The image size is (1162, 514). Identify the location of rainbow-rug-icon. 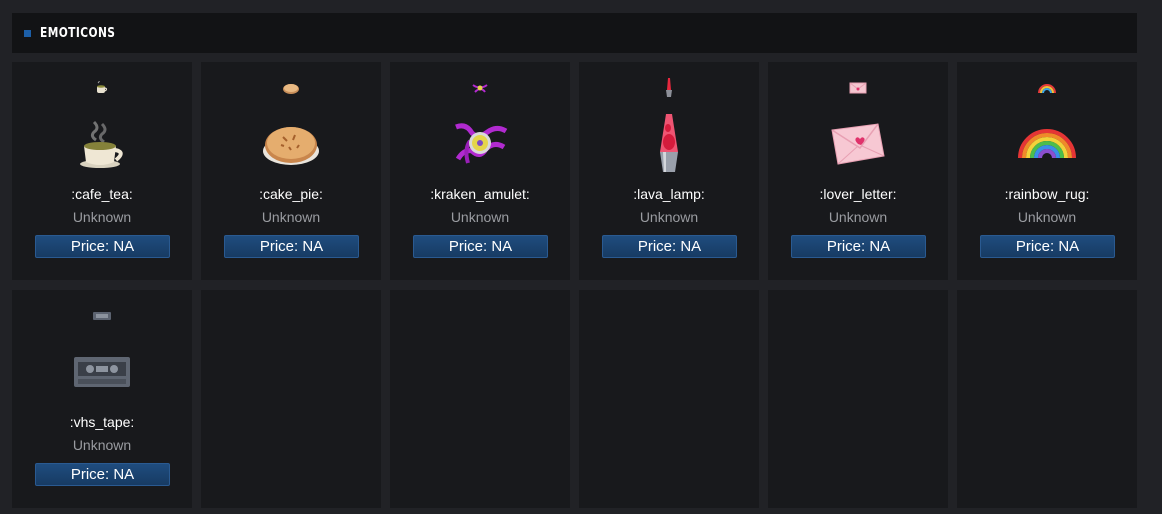
(1047, 144).